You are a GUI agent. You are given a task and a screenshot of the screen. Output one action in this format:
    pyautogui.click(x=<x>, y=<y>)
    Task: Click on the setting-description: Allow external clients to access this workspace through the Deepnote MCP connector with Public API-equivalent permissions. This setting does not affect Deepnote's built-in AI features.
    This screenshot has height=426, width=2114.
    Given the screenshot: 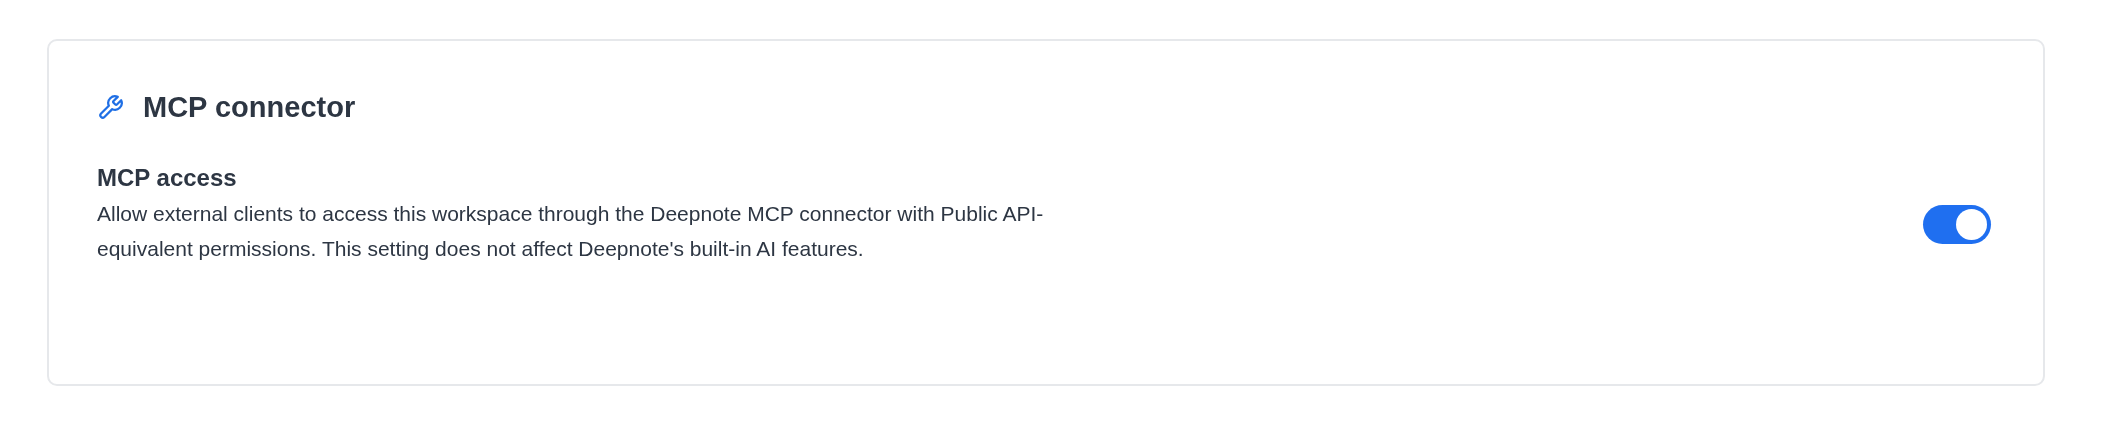 What is the action you would take?
    pyautogui.click(x=571, y=231)
    